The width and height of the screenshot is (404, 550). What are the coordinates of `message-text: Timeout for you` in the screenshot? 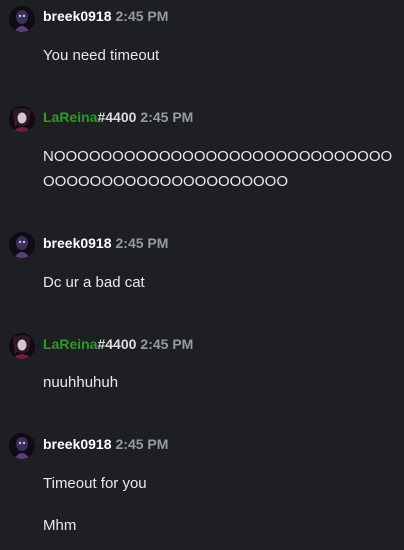 It's located at (95, 483).